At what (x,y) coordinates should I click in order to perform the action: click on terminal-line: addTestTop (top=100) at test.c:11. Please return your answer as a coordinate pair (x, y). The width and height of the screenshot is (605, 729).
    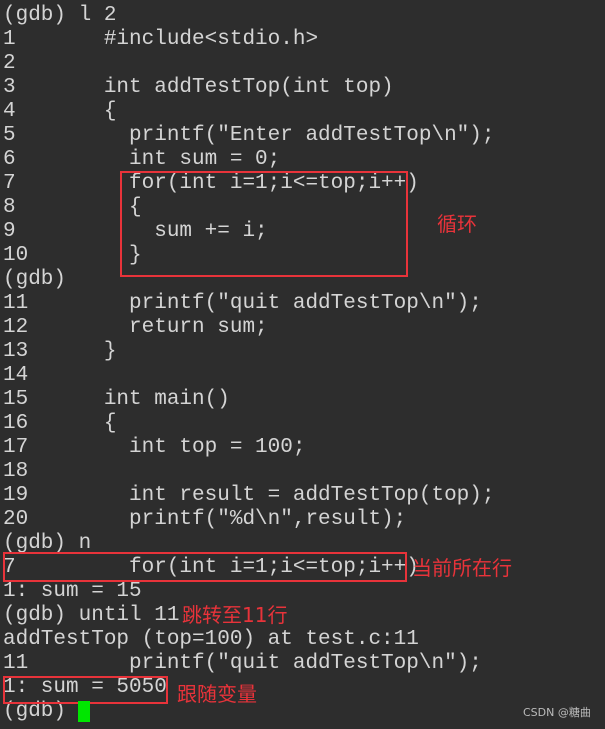
    Looking at the image, I should click on (211, 639).